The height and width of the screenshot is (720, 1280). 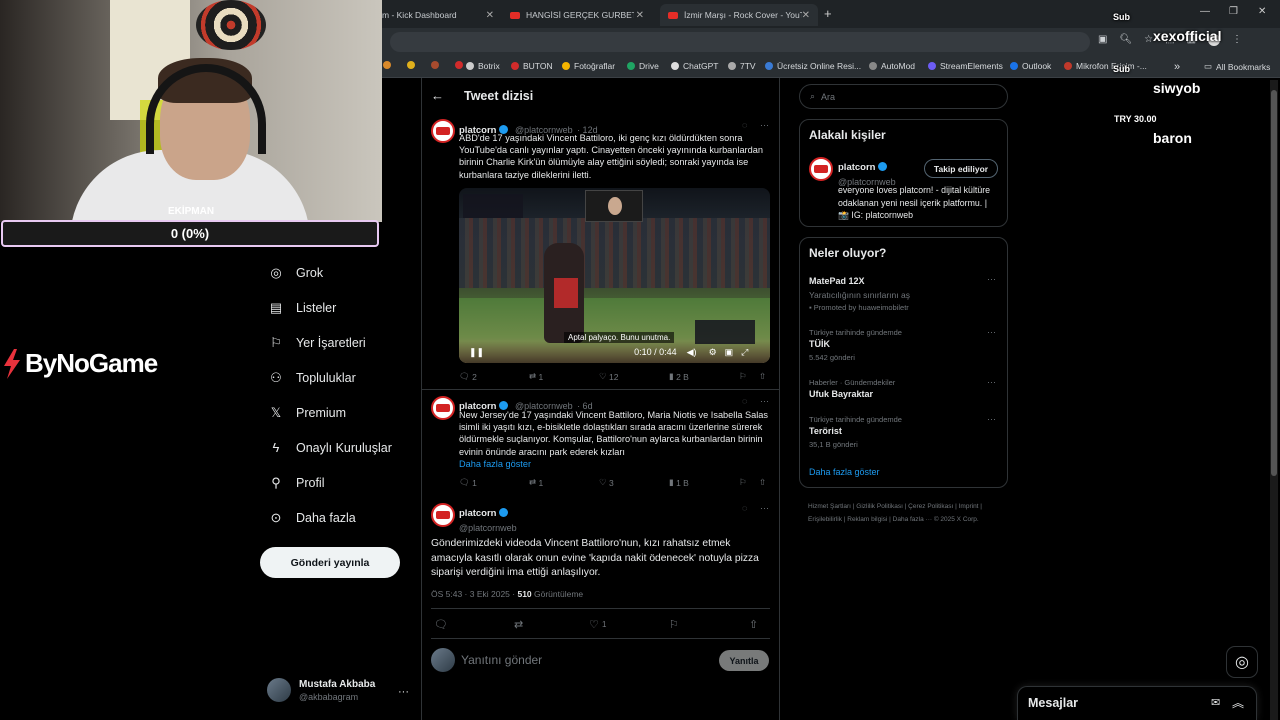 What do you see at coordinates (1237, 66) in the screenshot?
I see `all-bookmarks: ▭ All Bookmarks` at bounding box center [1237, 66].